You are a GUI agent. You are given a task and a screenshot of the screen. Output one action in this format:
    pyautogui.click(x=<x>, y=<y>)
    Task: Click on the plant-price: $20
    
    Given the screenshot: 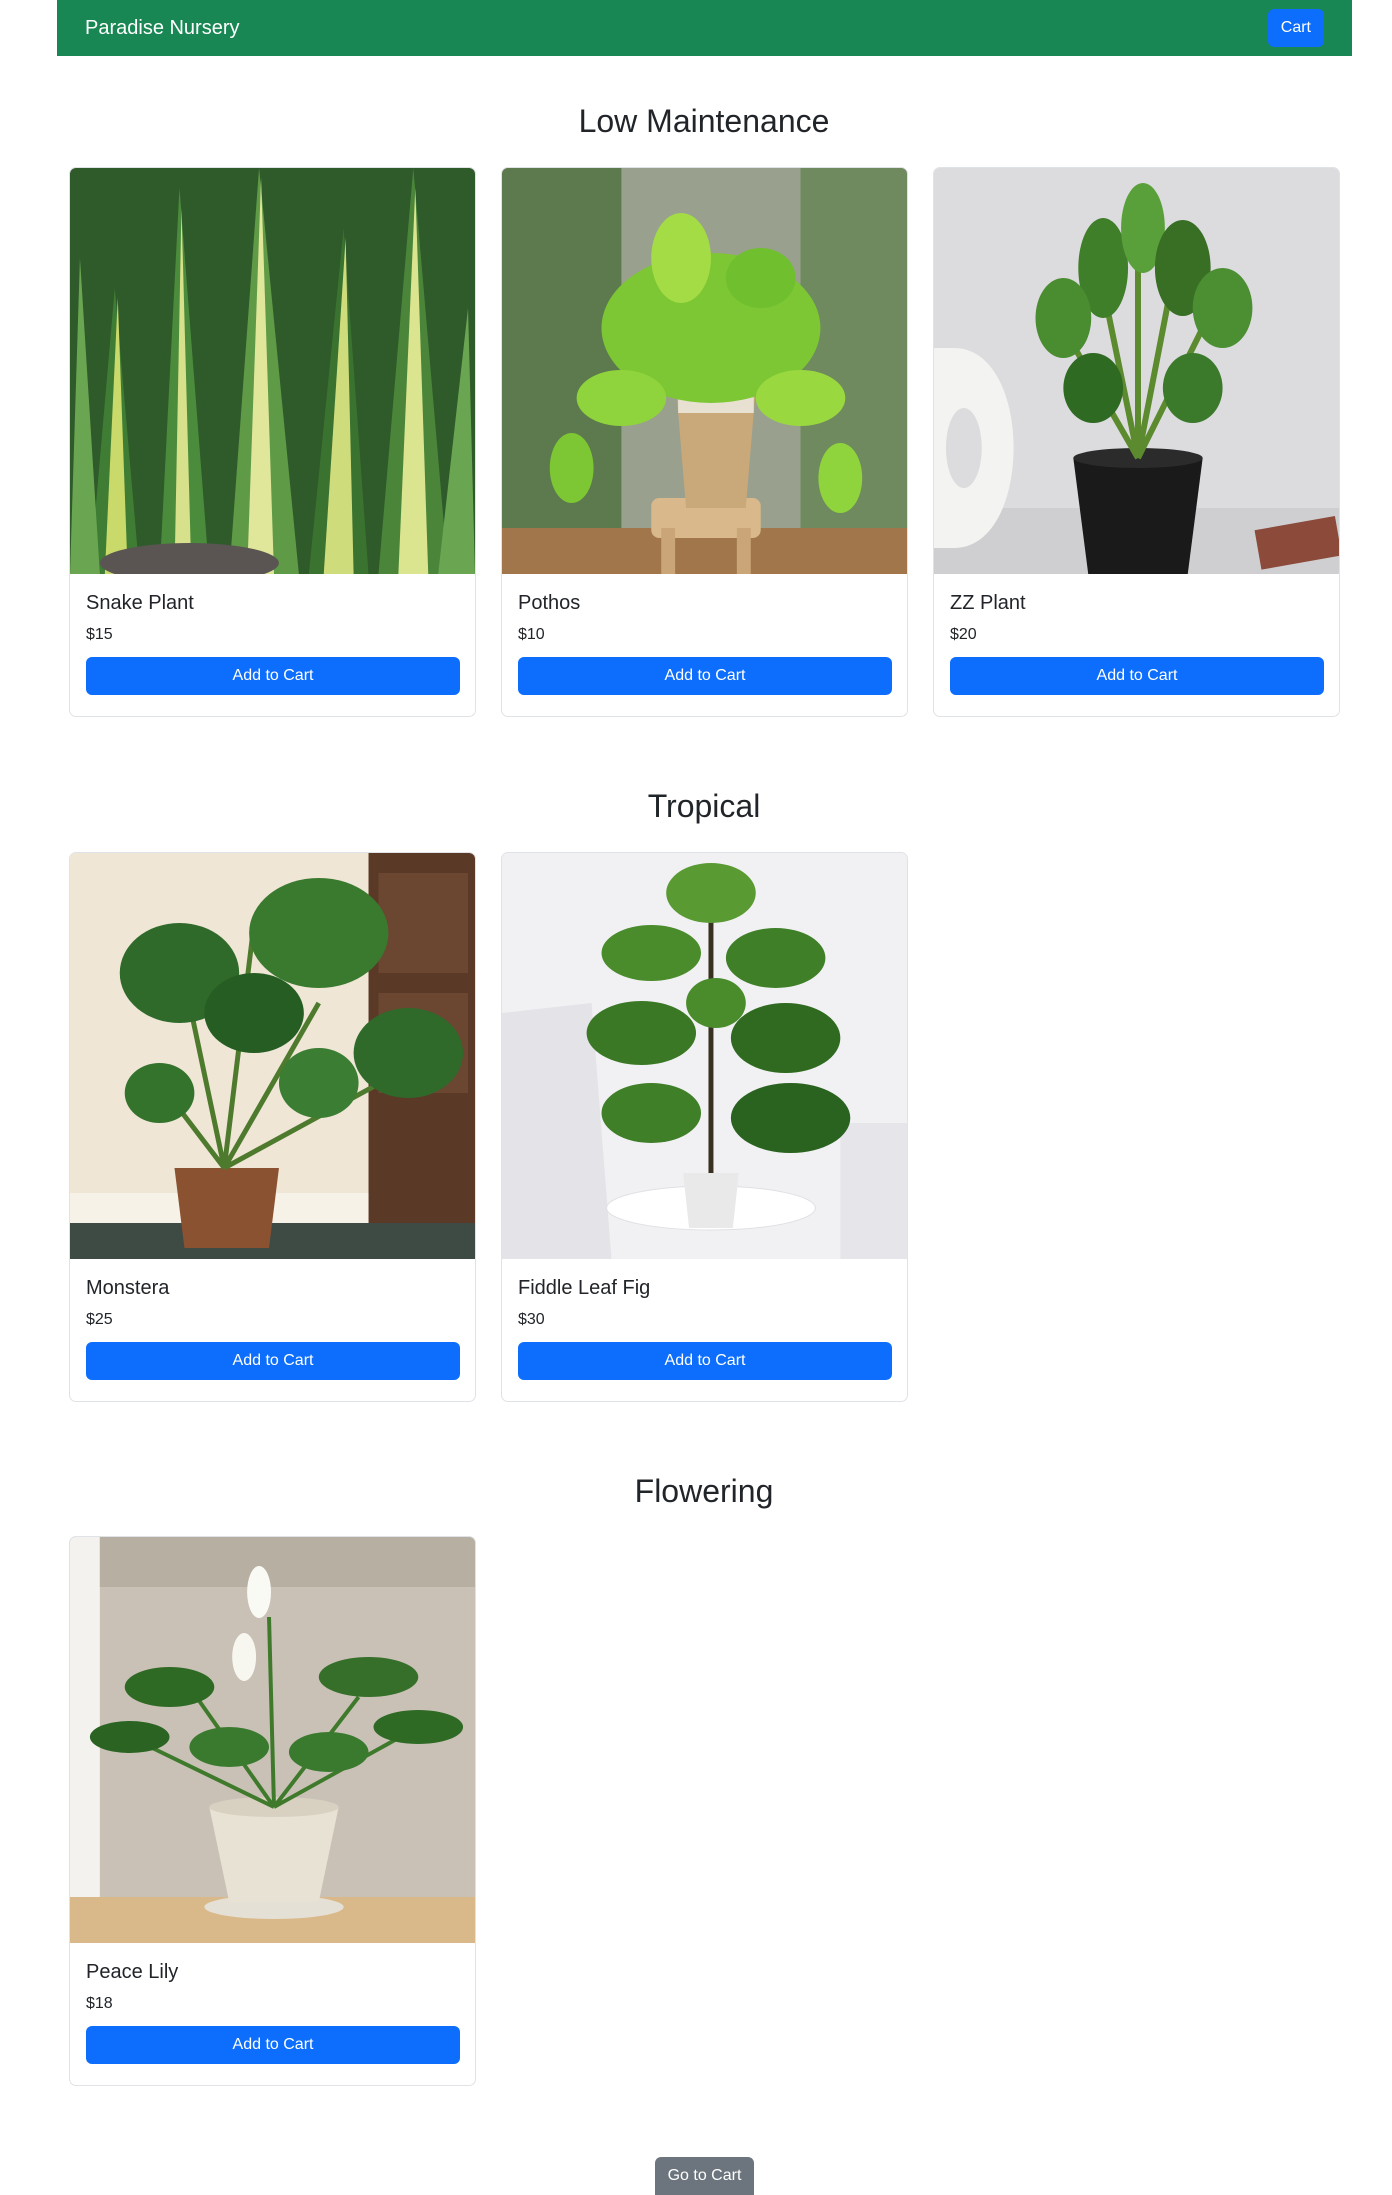 What is the action you would take?
    pyautogui.click(x=963, y=634)
    